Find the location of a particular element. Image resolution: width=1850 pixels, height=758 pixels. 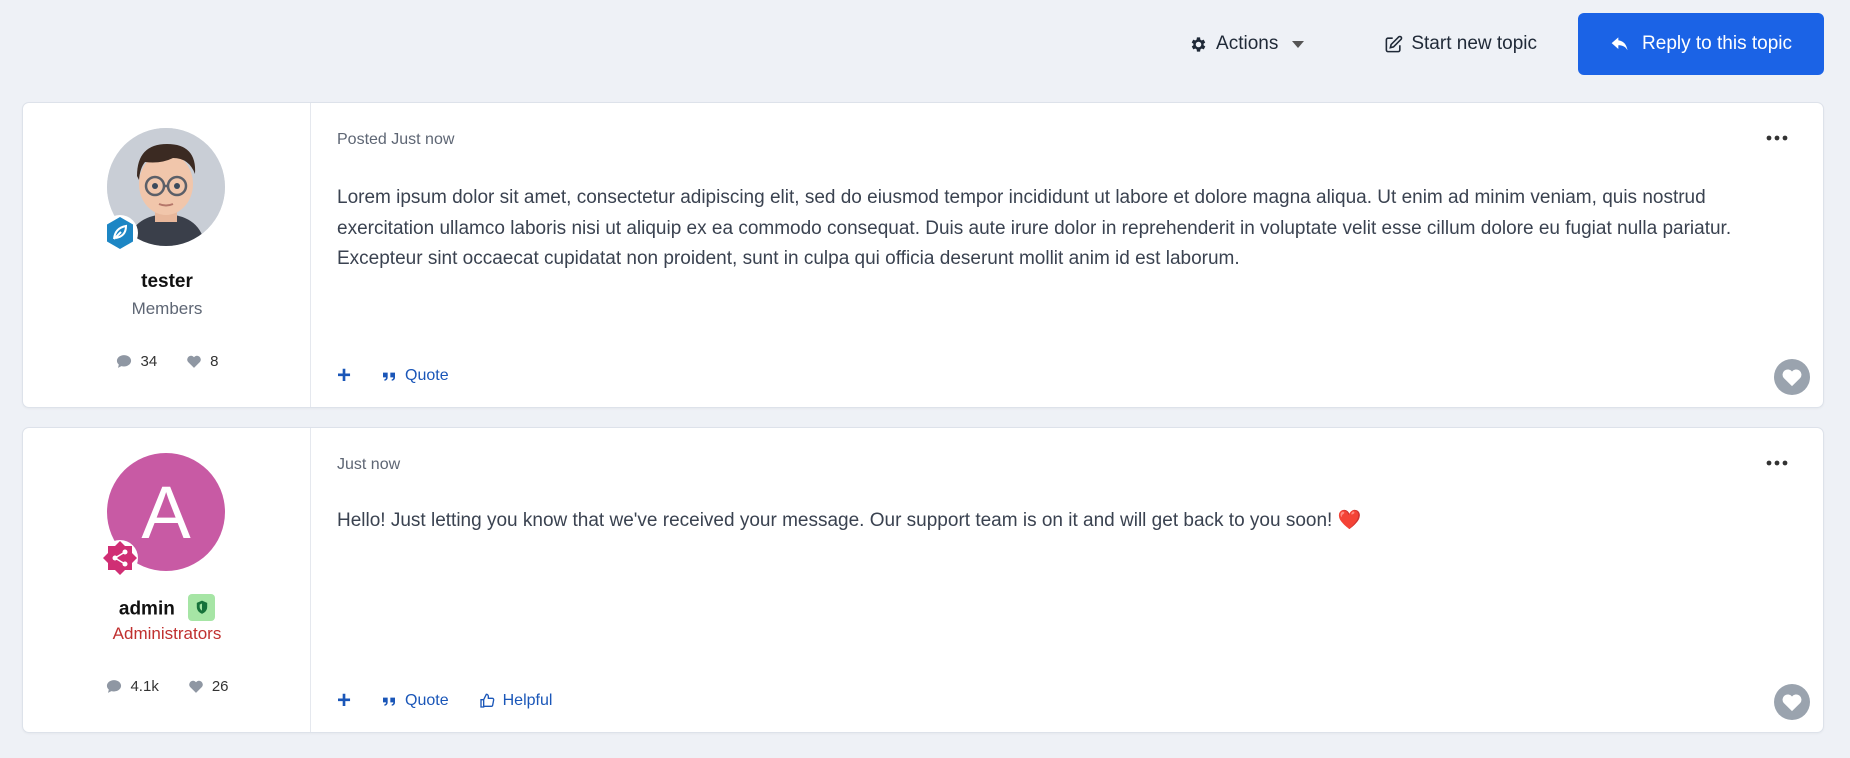

start-new-topic-label: Start new topic is located at coordinates (1474, 43).